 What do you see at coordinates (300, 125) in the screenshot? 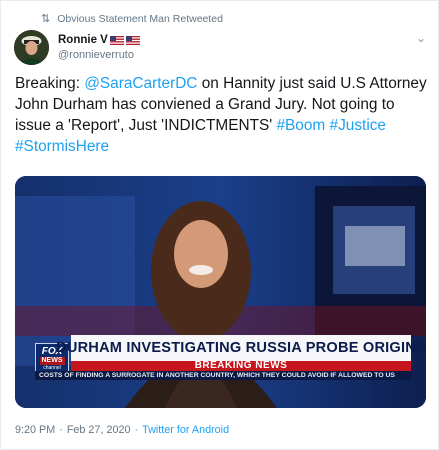
I see `hashtag-link: #Boom` at bounding box center [300, 125].